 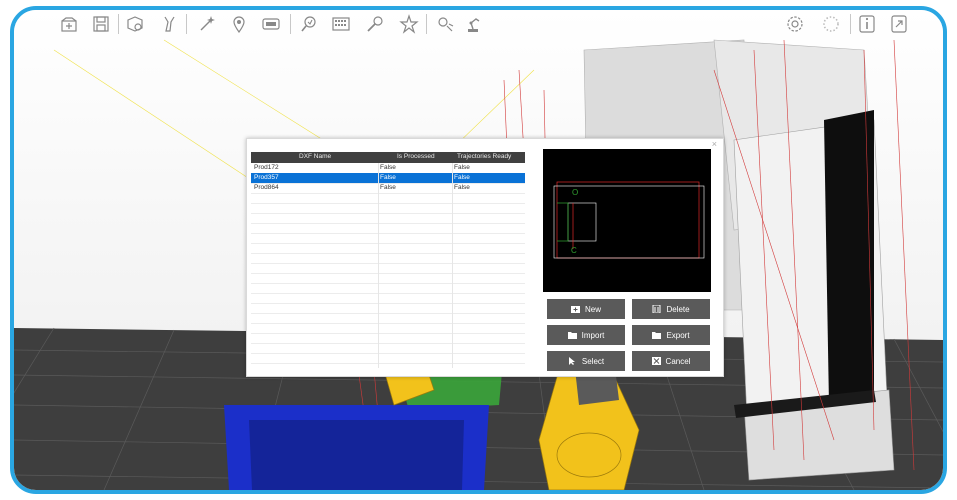 I want to click on cancel-button: Cancel, so click(x=671, y=361).